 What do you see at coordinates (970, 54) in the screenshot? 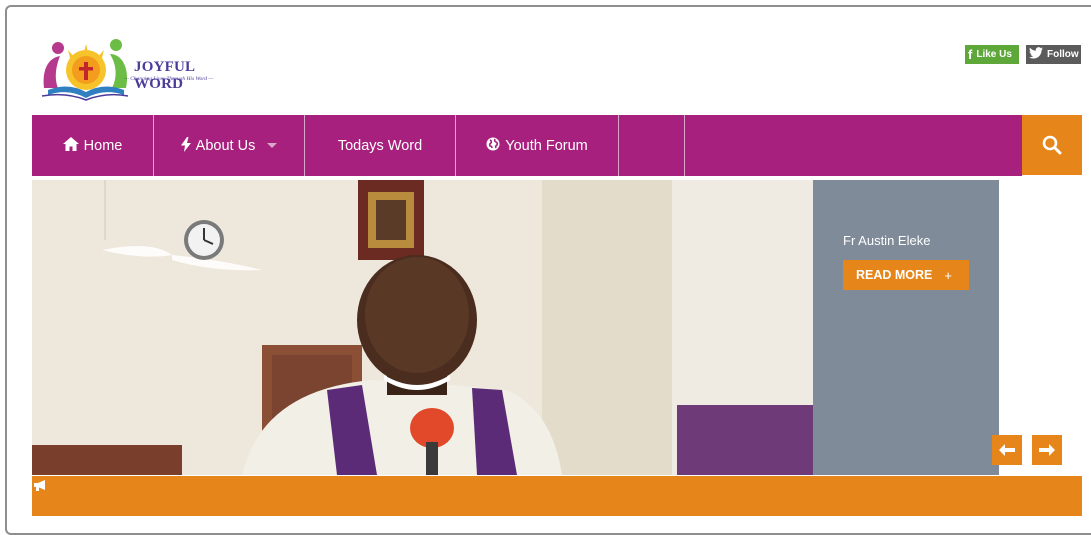
I see `facebook-icon: f` at bounding box center [970, 54].